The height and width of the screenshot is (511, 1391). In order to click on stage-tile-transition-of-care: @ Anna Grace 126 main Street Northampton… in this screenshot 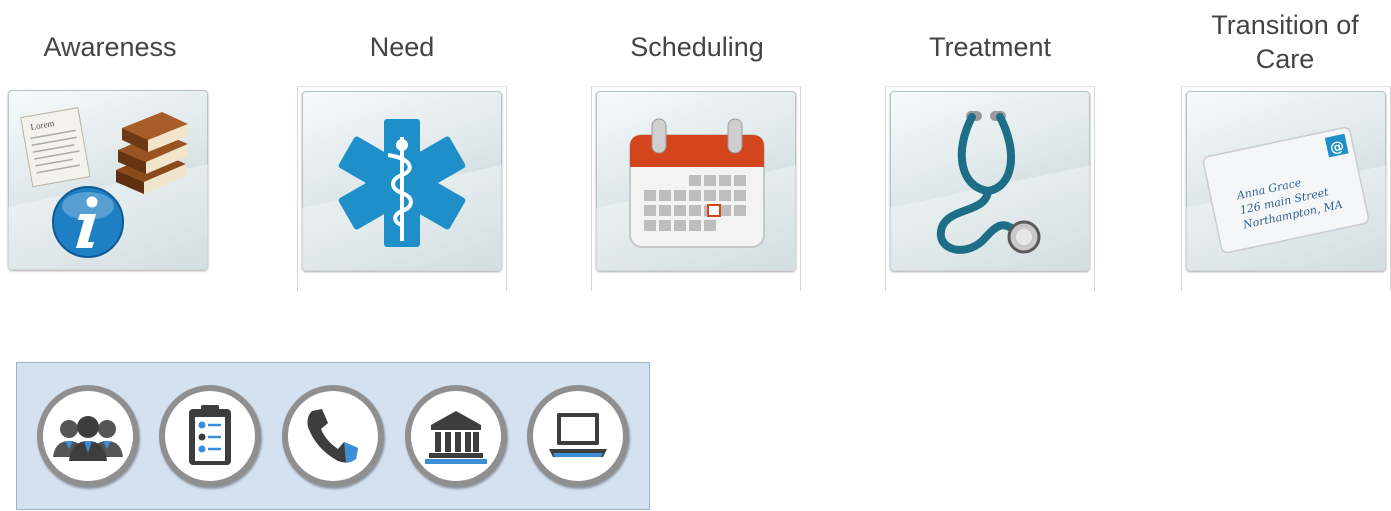, I will do `click(1286, 188)`.